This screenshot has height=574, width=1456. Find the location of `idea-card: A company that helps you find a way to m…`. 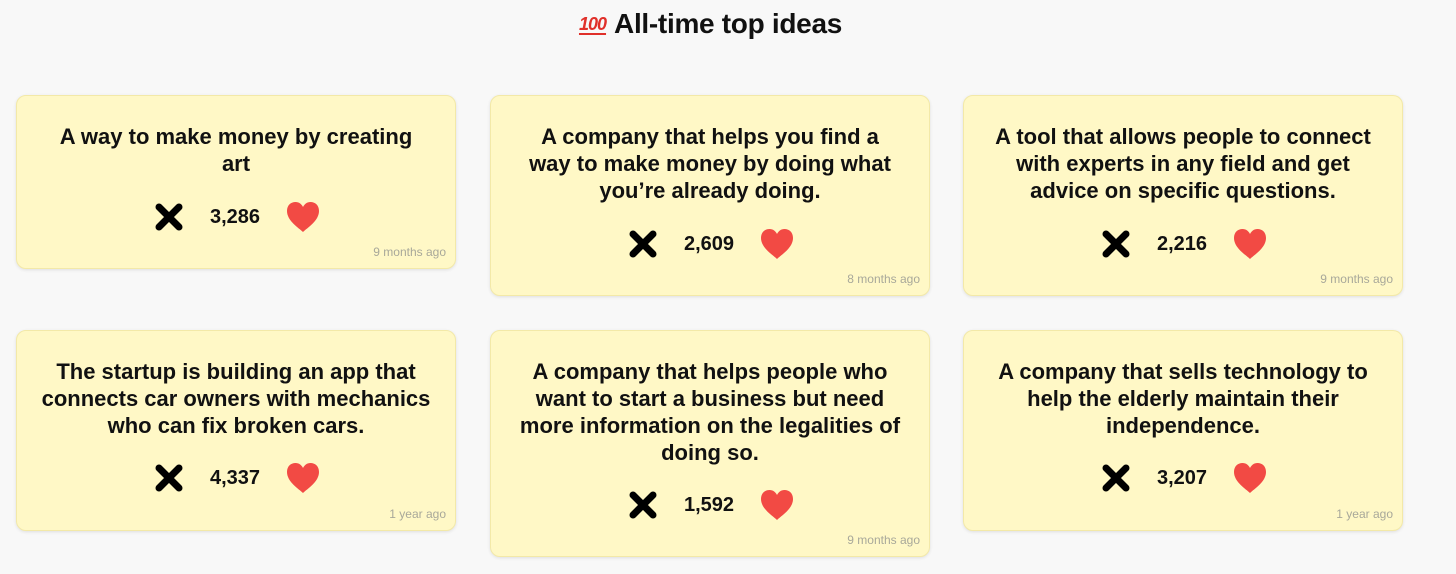

idea-card: A company that helps you find a way to m… is located at coordinates (710, 195).